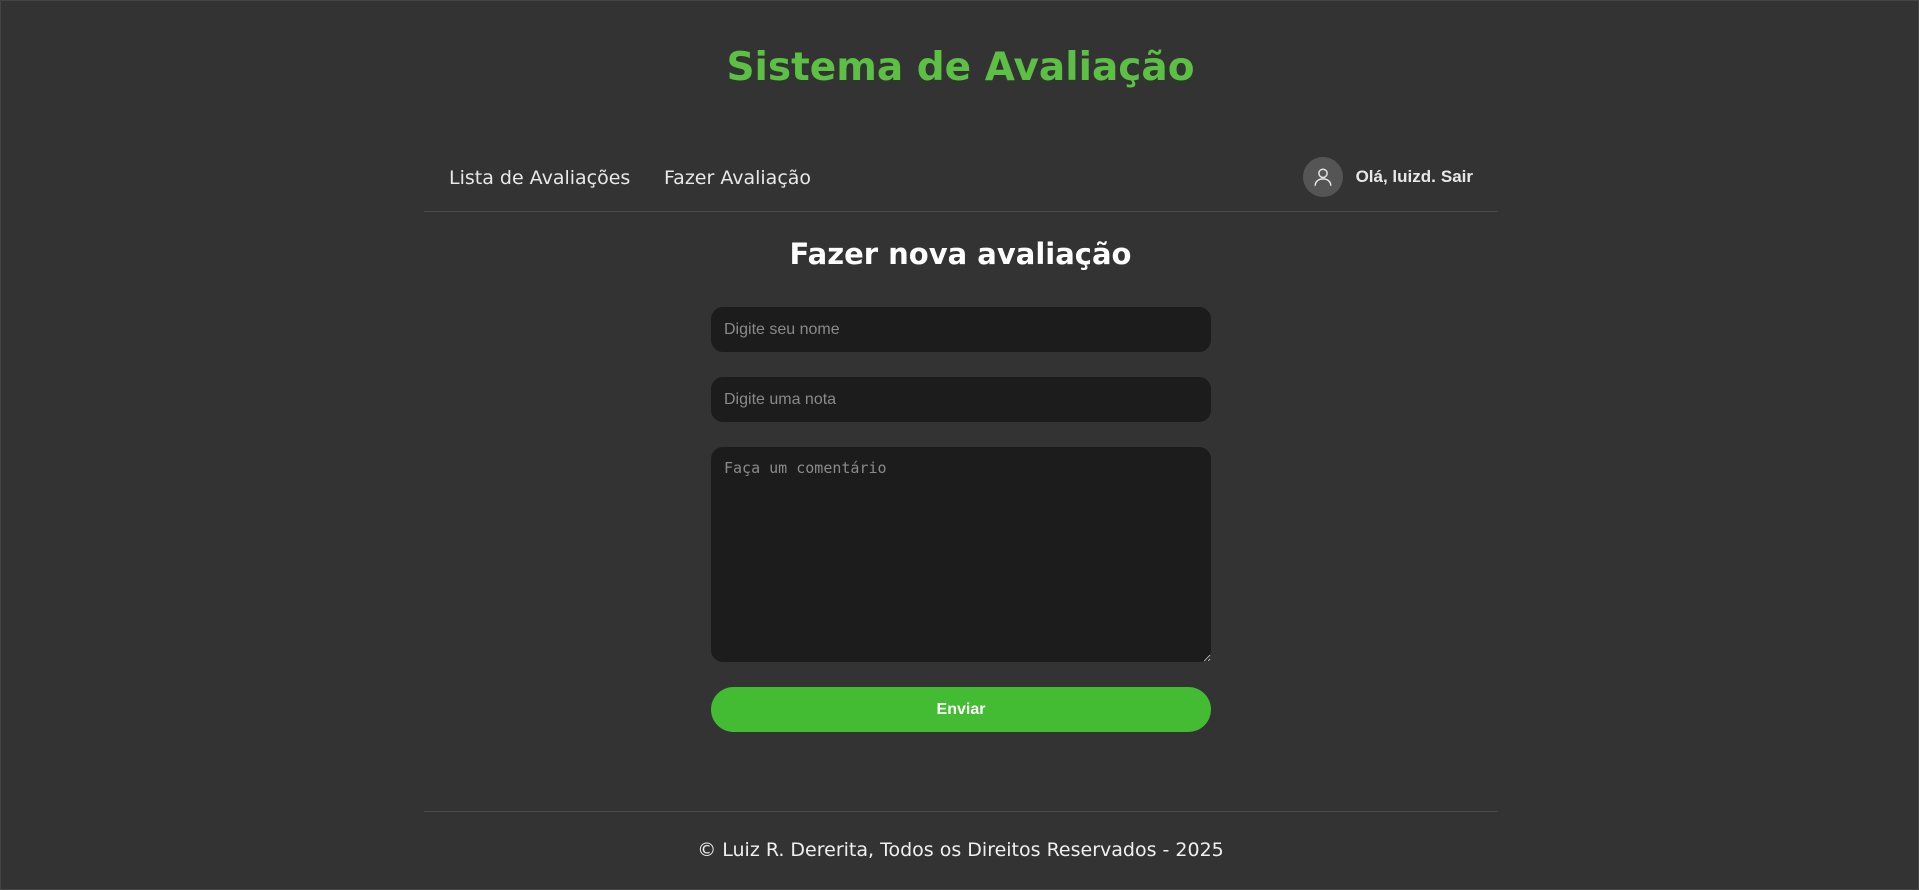  What do you see at coordinates (1395, 176) in the screenshot?
I see `user-greeting: Olá, luizd.` at bounding box center [1395, 176].